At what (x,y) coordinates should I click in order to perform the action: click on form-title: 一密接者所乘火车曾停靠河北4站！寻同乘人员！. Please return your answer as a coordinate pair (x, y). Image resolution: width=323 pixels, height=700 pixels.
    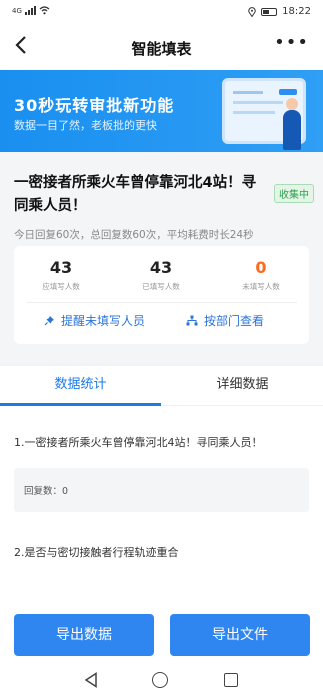
    Looking at the image, I should click on (135, 194).